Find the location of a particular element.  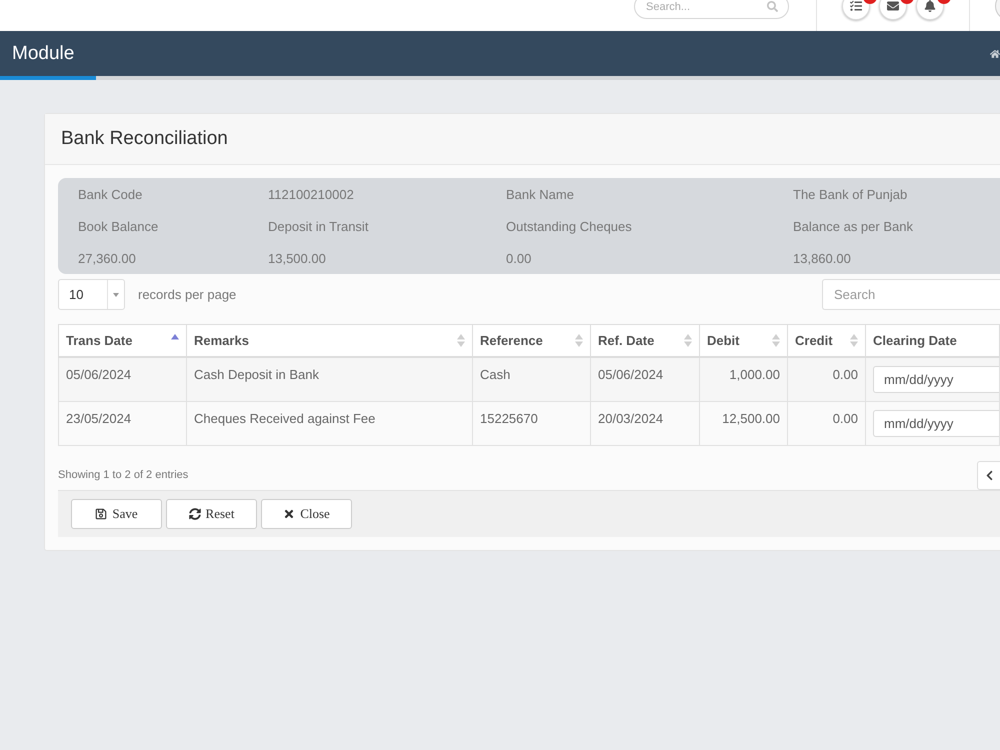

summary-label: Balance as per Bank is located at coordinates (853, 226).